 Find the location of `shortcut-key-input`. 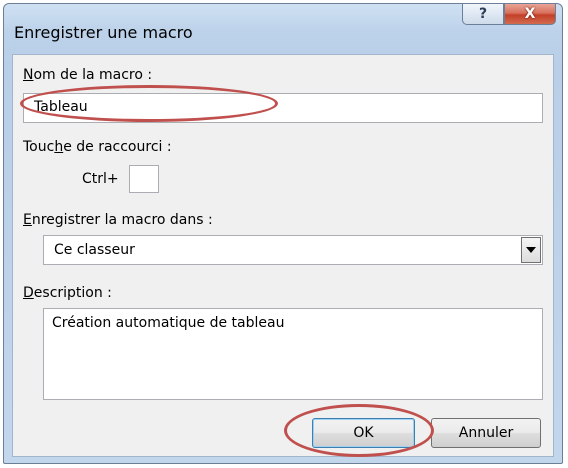

shortcut-key-input is located at coordinates (144, 179).